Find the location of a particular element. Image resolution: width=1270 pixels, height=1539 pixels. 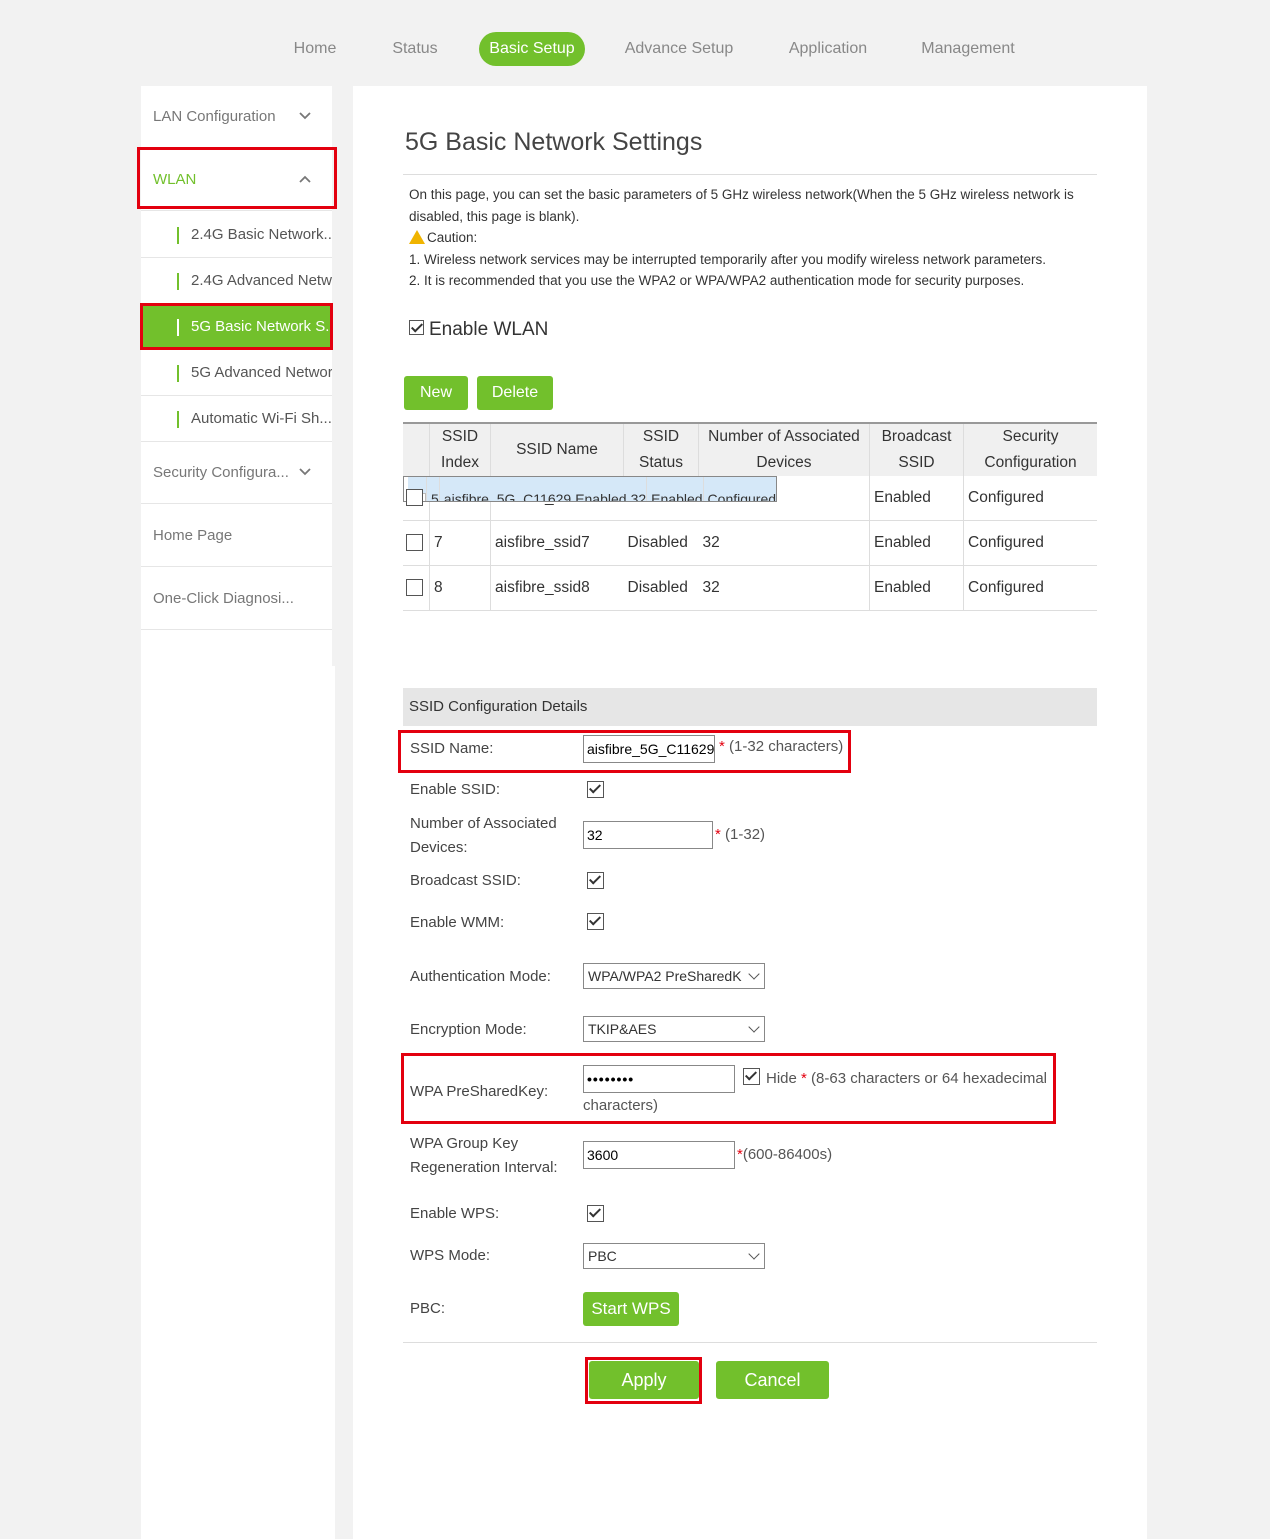

cell-index: 5 is located at coordinates (433, 489).